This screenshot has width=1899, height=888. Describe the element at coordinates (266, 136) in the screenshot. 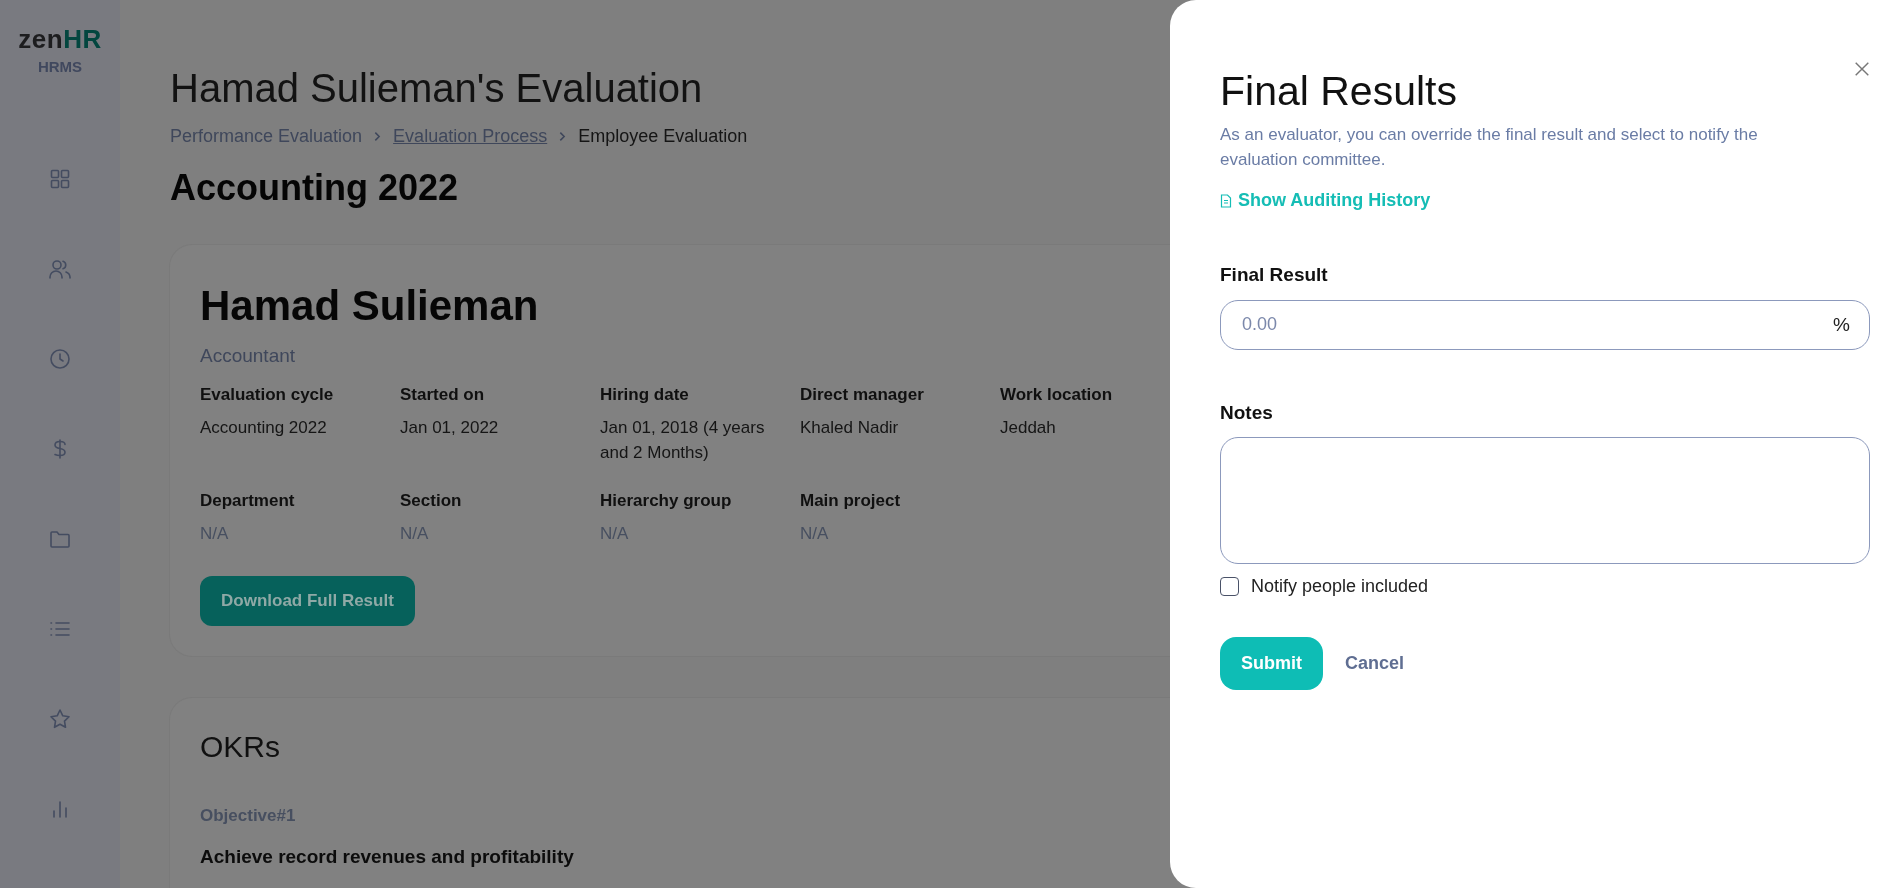

I see `breadcrumb-item: Performance Evaluation` at that location.